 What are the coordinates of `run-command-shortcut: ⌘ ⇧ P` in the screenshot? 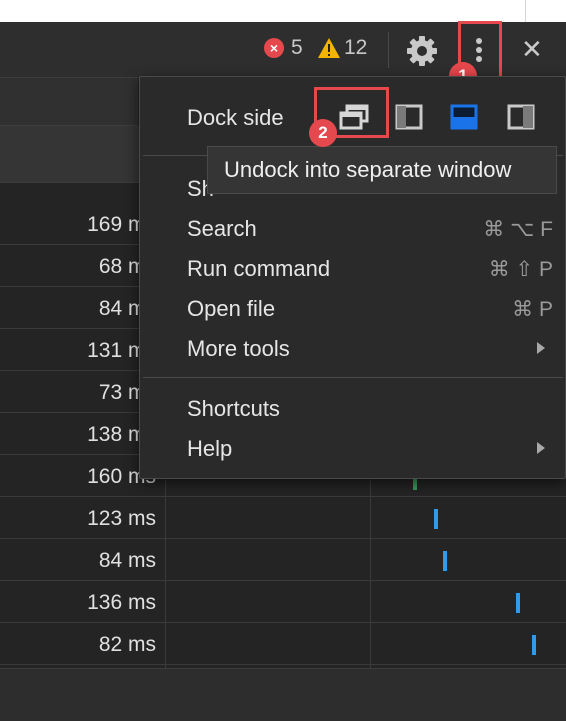 It's located at (520, 269).